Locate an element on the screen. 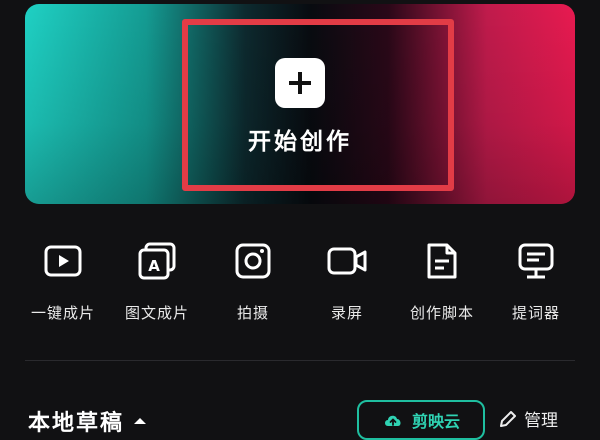  plus-icon is located at coordinates (300, 83).